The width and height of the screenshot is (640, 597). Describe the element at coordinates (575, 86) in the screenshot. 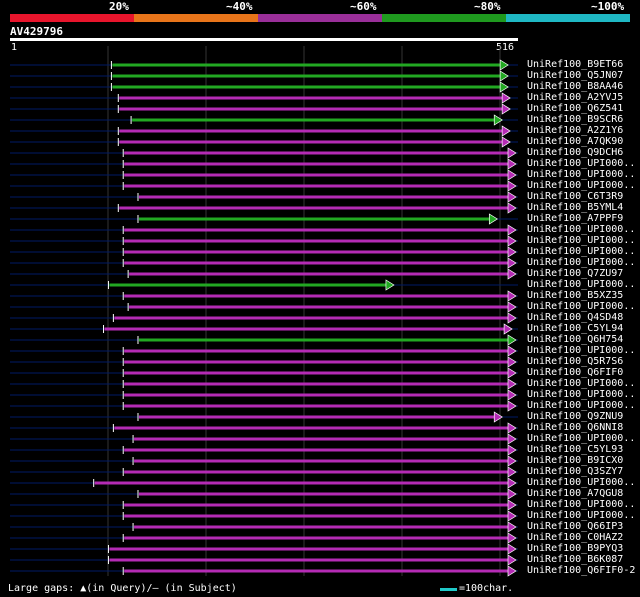

I see `hit-label: UniRef100_B8AA46` at that location.